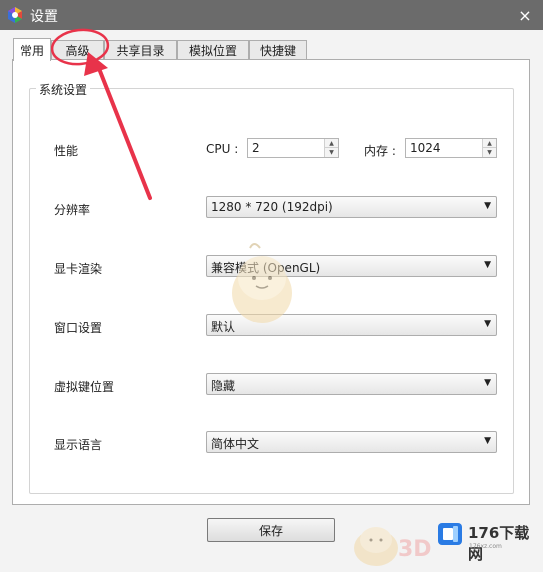 The height and width of the screenshot is (572, 543). I want to click on memory-stepper-arrows: ▲ ▼, so click(489, 148).